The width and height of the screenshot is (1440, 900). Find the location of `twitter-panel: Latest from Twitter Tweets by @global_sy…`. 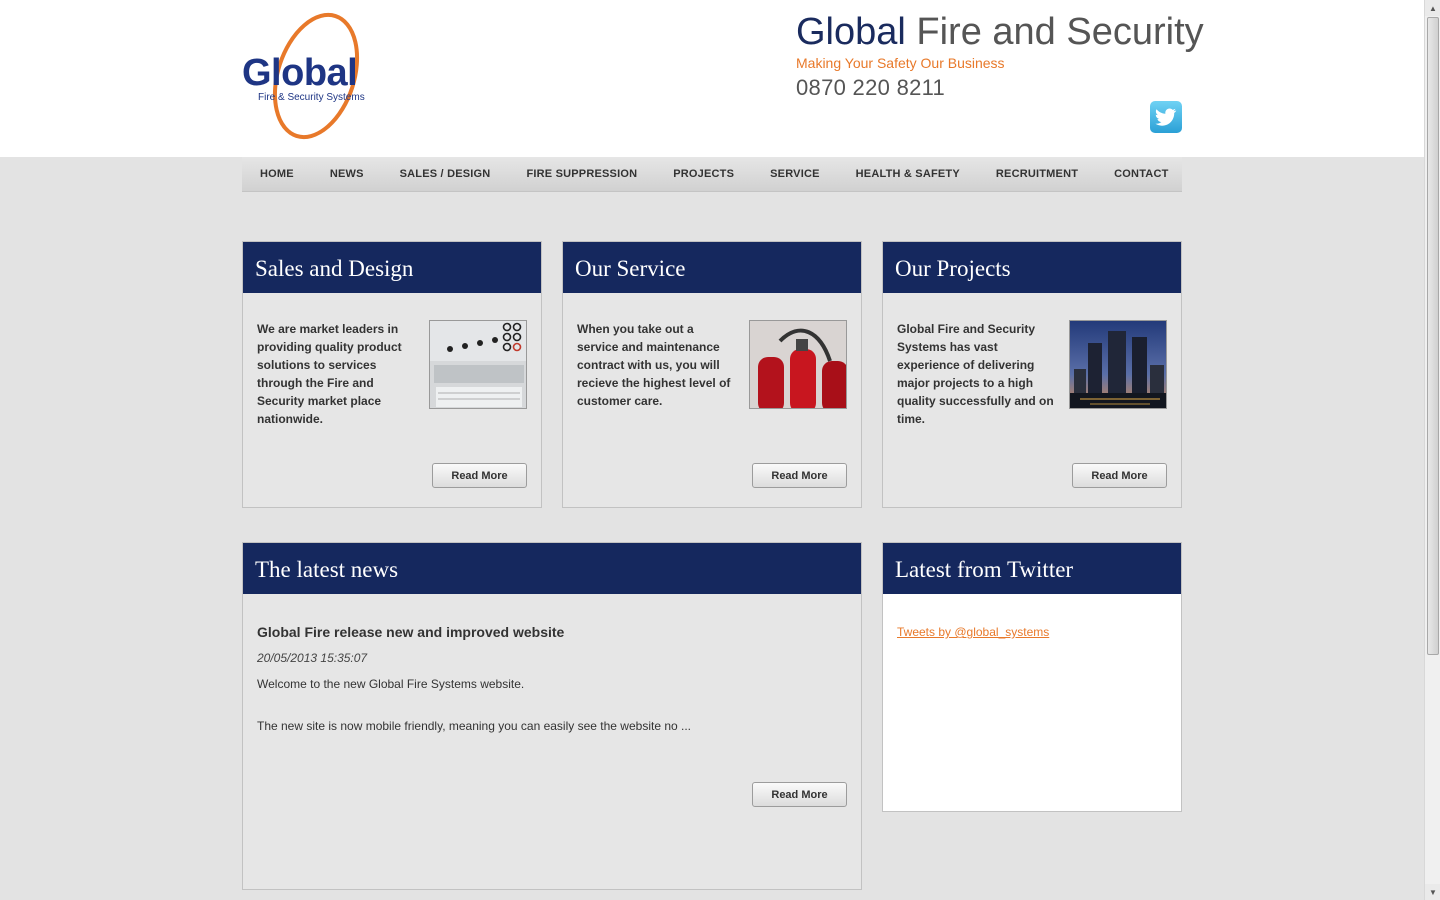

twitter-panel: Latest from Twitter Tweets by @global_sy… is located at coordinates (1032, 677).